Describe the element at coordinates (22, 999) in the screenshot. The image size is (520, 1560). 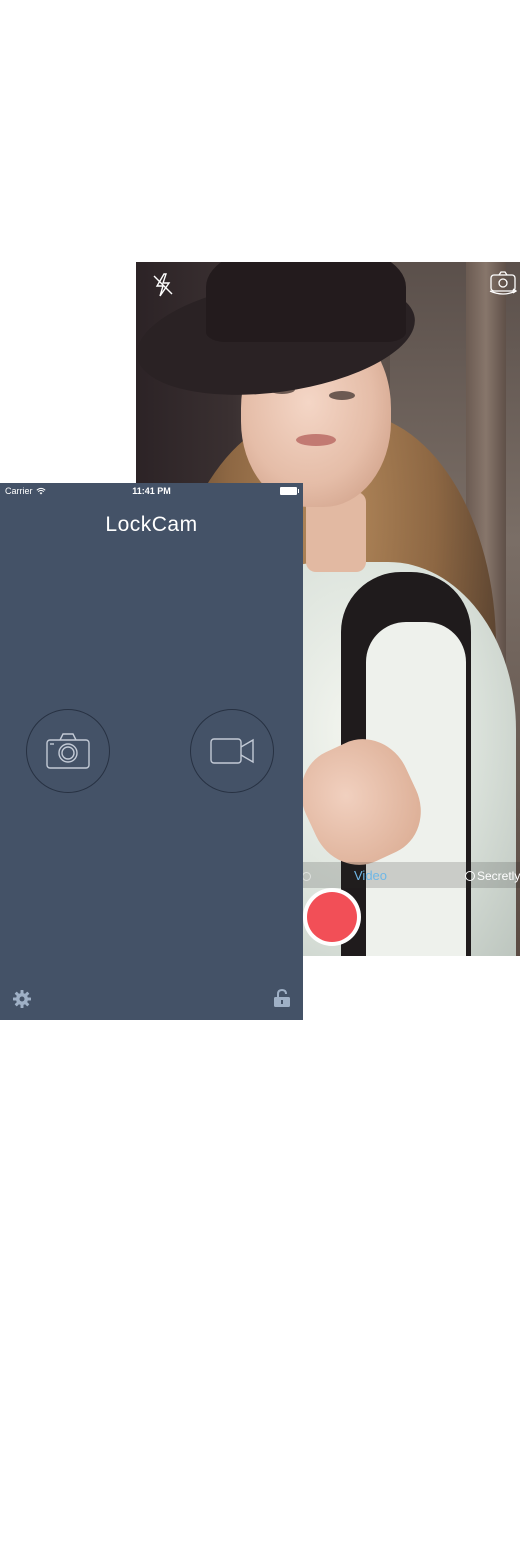
I see `gear-icon` at that location.